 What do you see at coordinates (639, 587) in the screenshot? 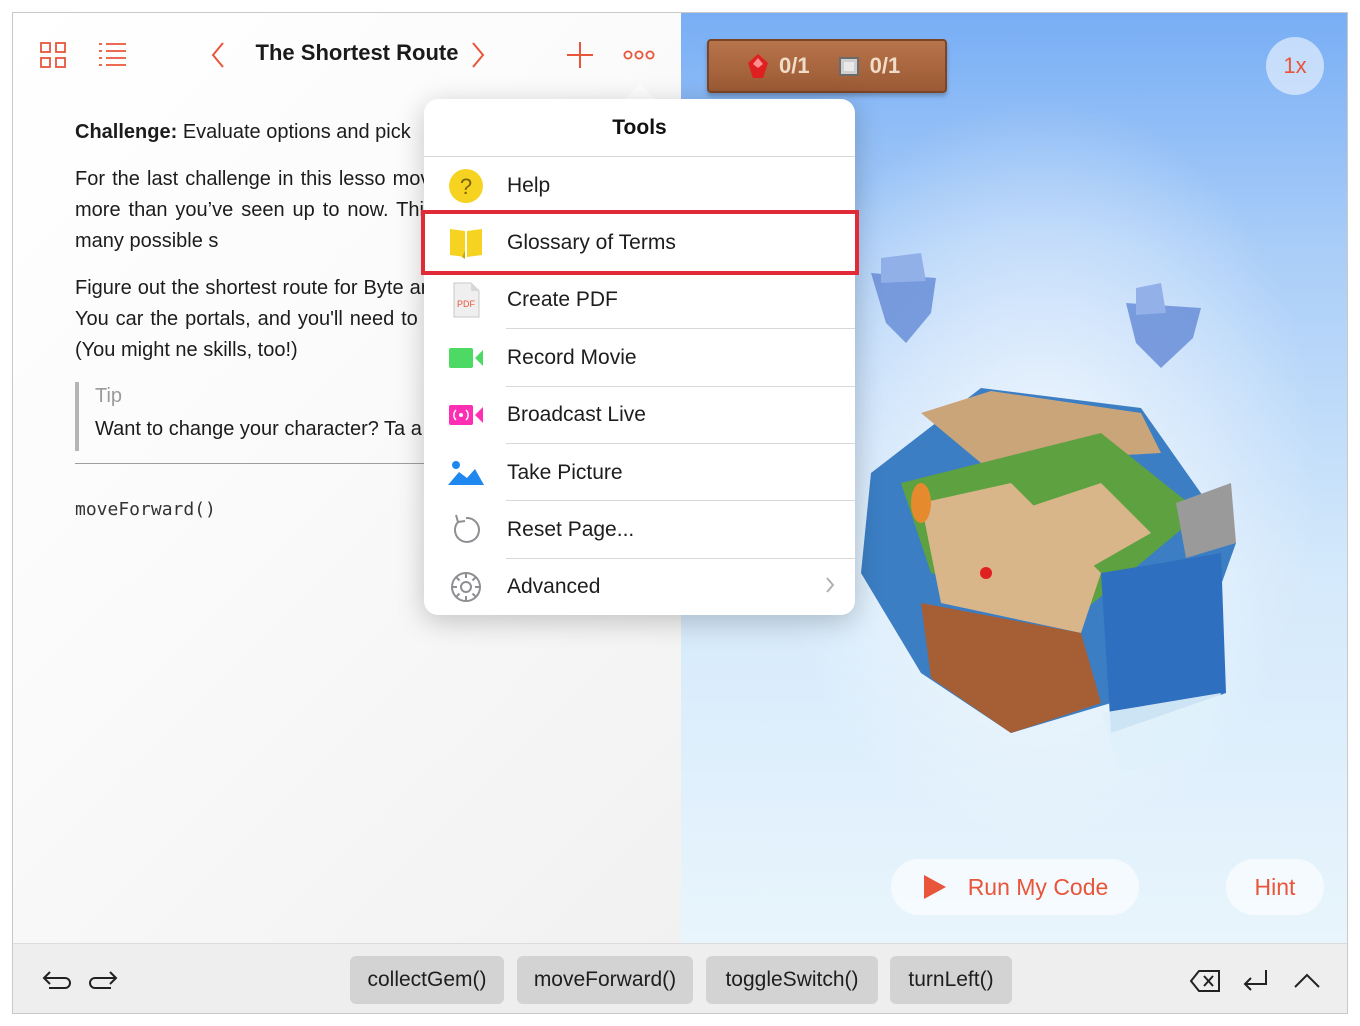
I see `tool-item-advanced: Advanced` at bounding box center [639, 587].